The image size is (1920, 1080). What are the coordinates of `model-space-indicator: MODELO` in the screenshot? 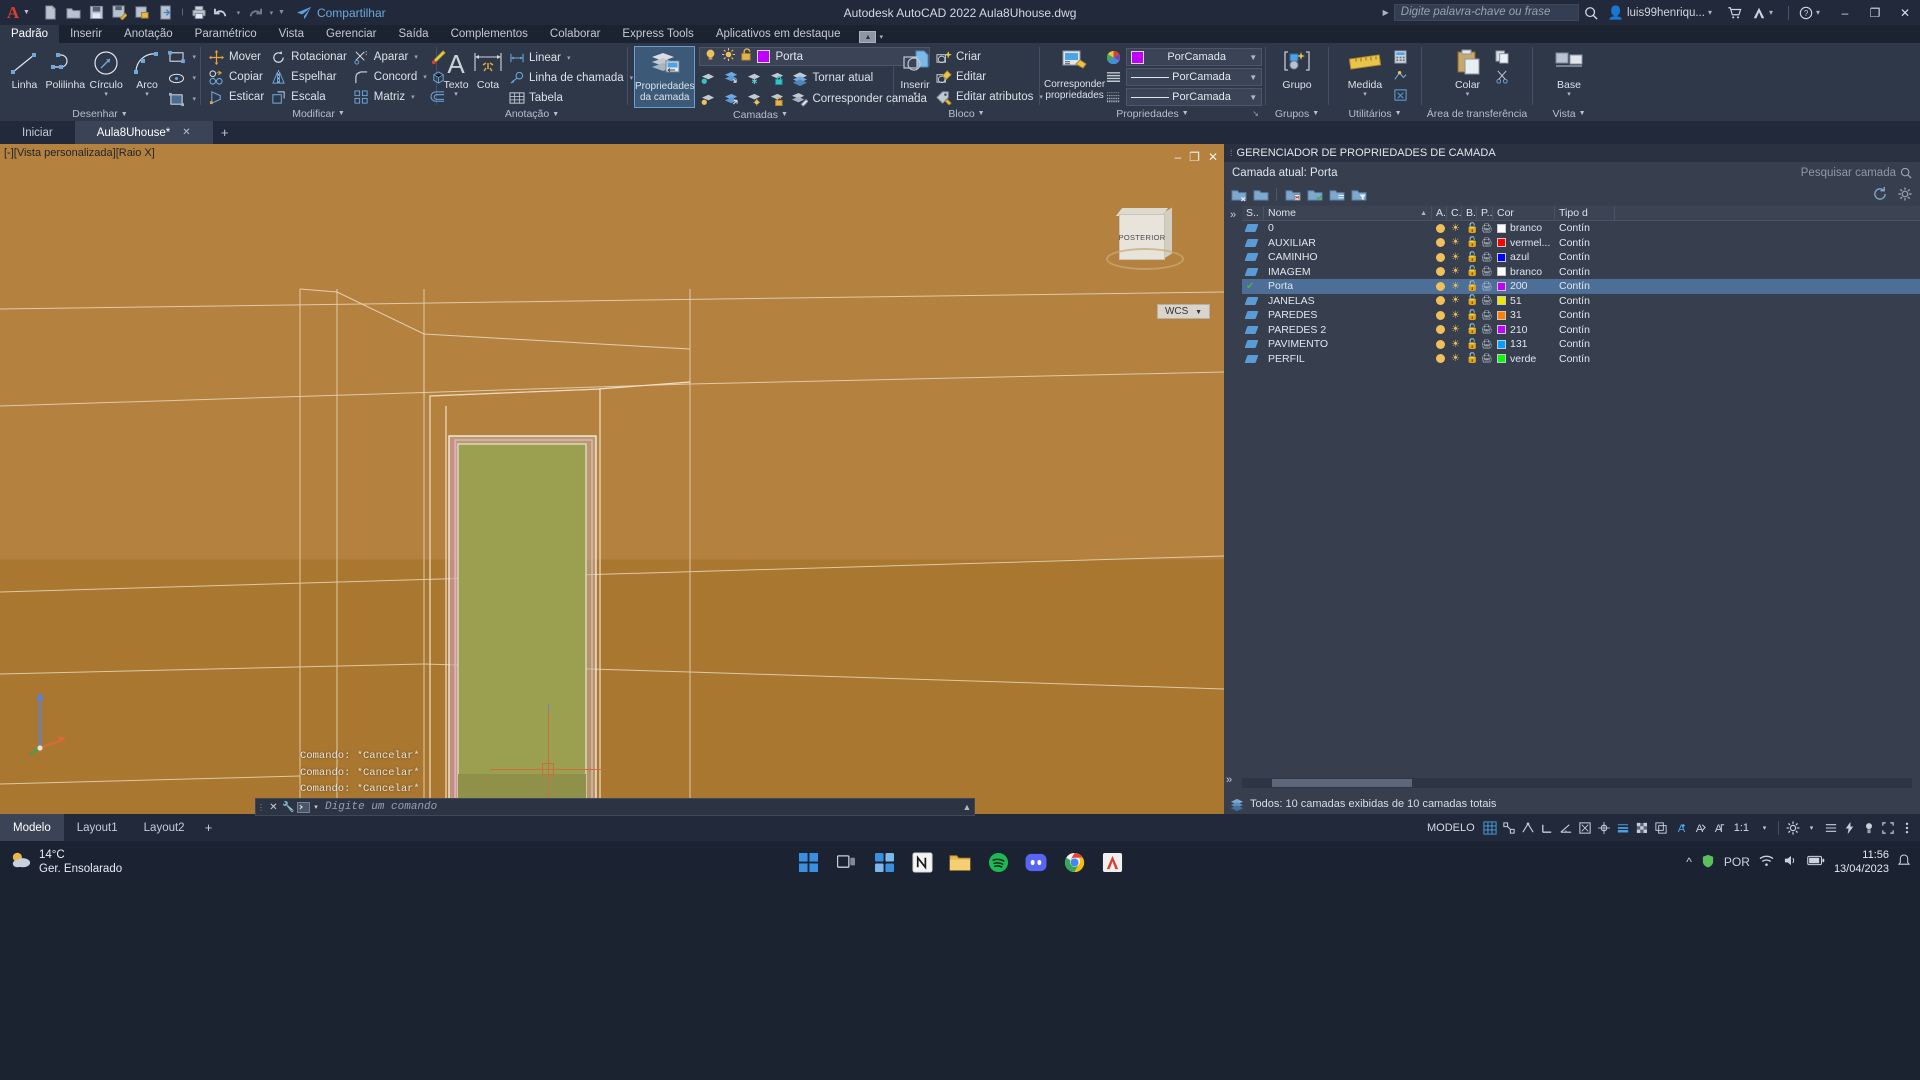 It's located at (1451, 828).